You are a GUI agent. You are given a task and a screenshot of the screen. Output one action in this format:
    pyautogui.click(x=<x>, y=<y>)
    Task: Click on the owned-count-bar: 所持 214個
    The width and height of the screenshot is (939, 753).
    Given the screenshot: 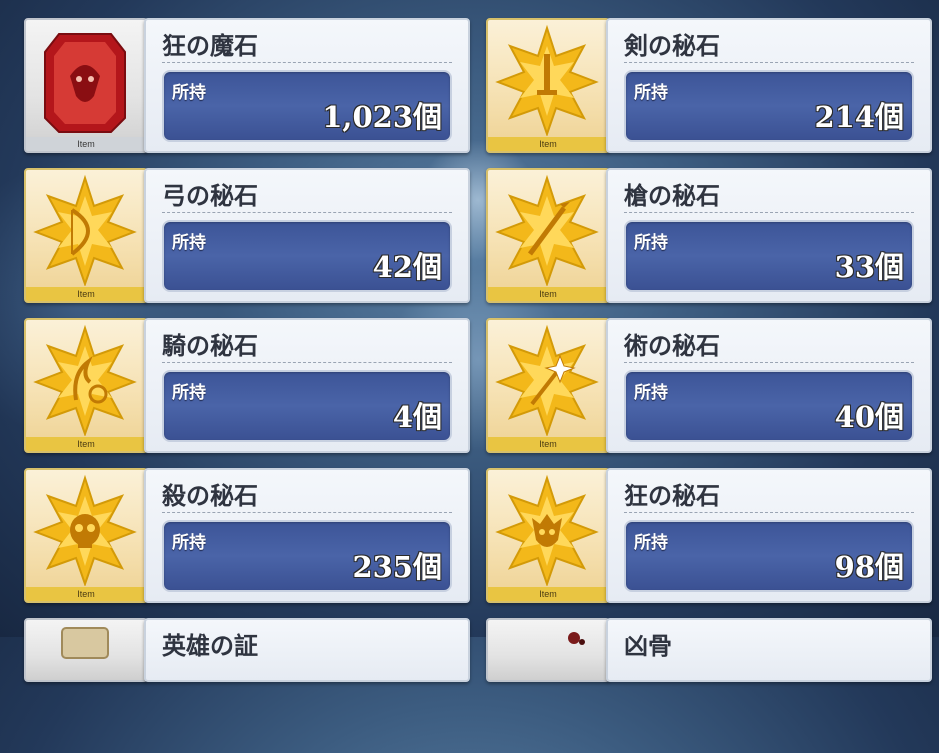 What is the action you would take?
    pyautogui.click(x=769, y=106)
    